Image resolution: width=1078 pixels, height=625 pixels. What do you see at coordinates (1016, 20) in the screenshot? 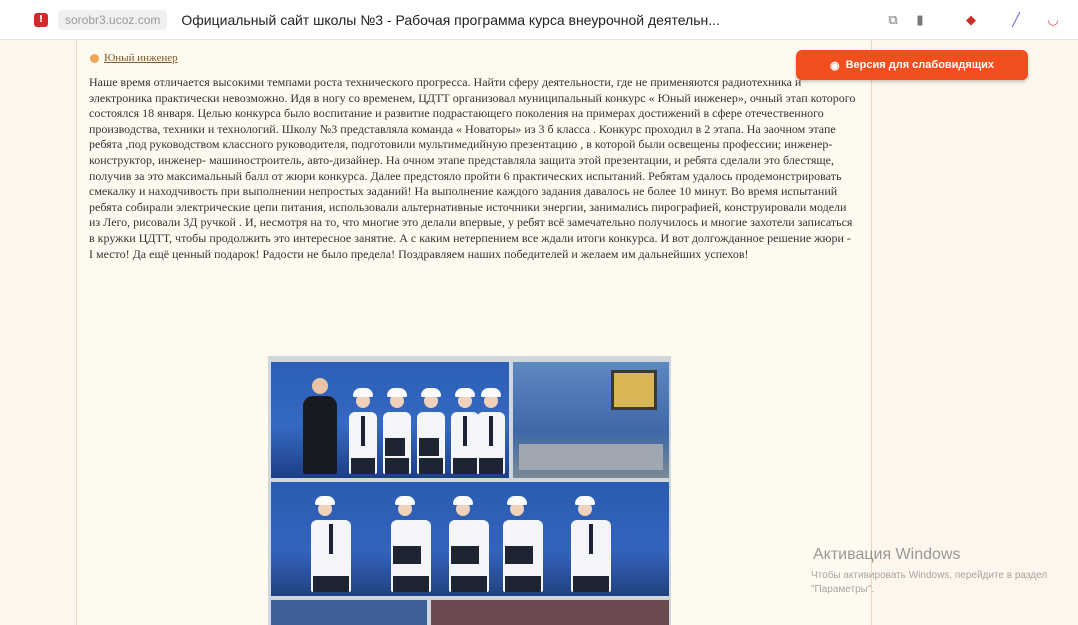
I see `pen-icon: ╱` at bounding box center [1016, 20].